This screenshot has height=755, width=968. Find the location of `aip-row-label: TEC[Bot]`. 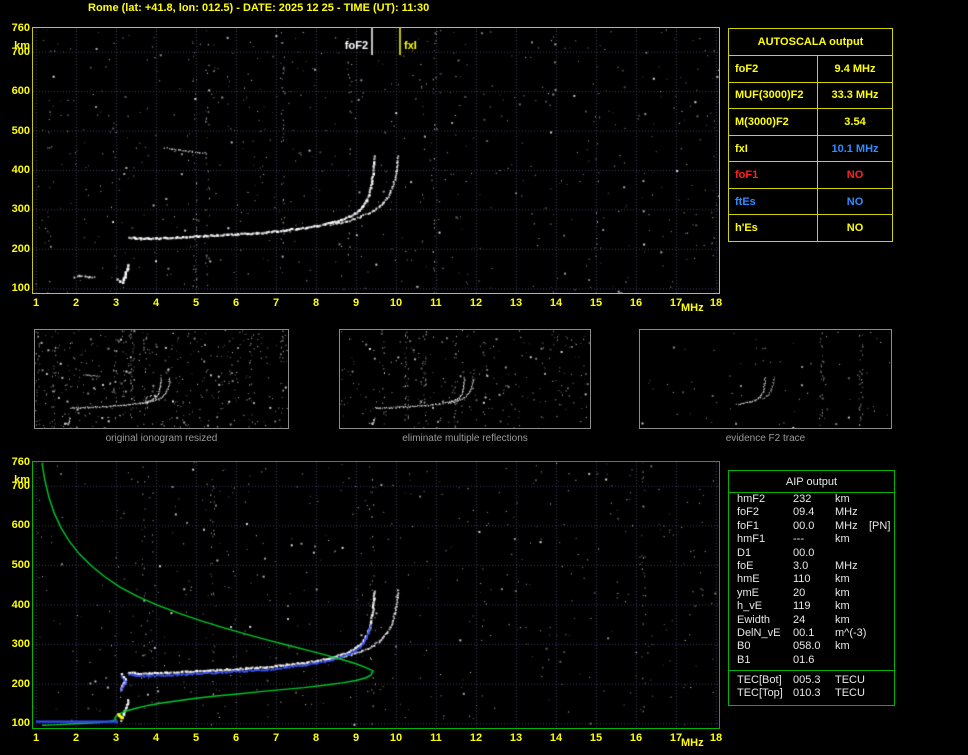

aip-row-label: TEC[Bot] is located at coordinates (759, 680).